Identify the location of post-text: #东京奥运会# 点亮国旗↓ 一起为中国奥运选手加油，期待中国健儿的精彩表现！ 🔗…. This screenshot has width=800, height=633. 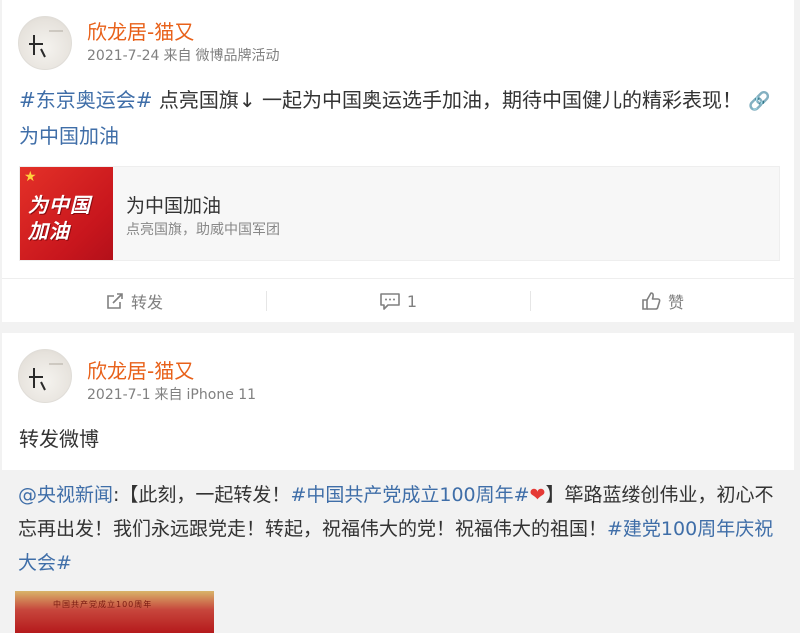
(397, 118).